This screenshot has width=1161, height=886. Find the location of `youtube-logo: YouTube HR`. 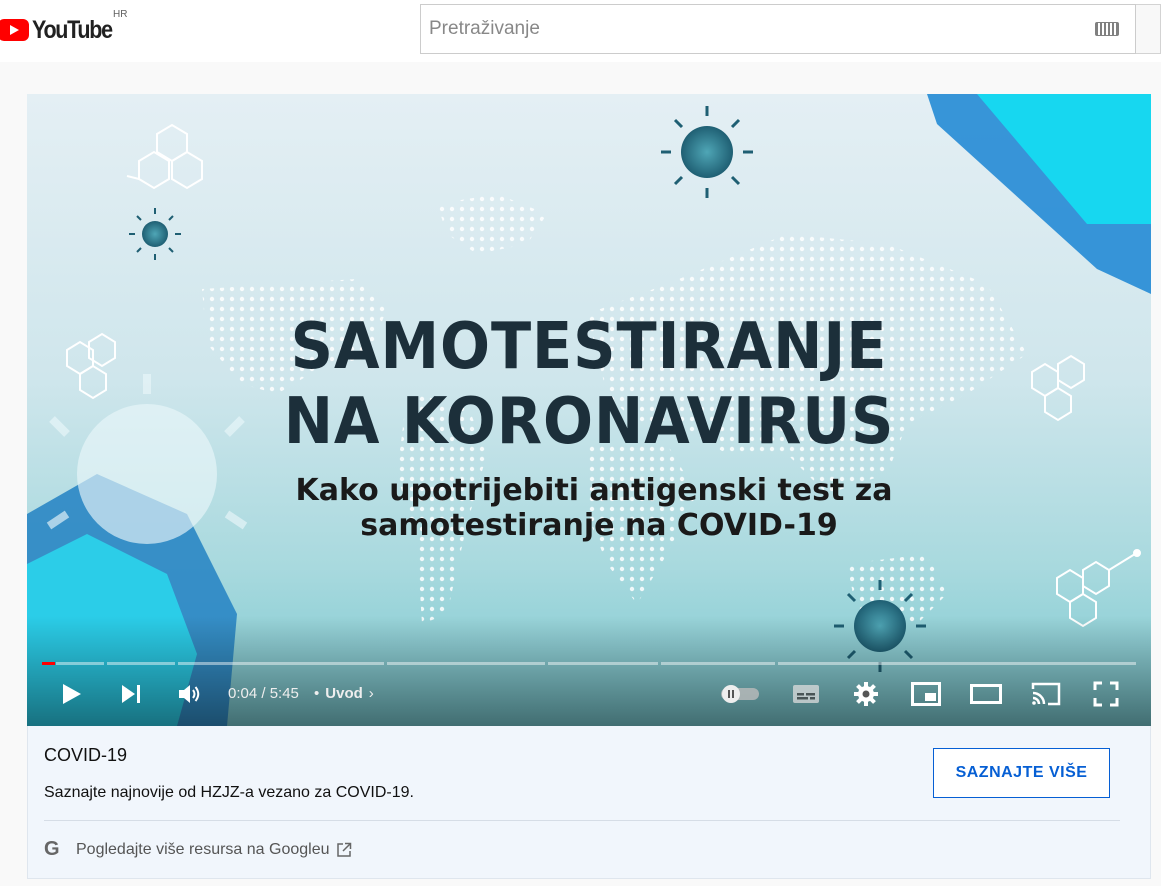

youtube-logo: YouTube HR is located at coordinates (64, 28).